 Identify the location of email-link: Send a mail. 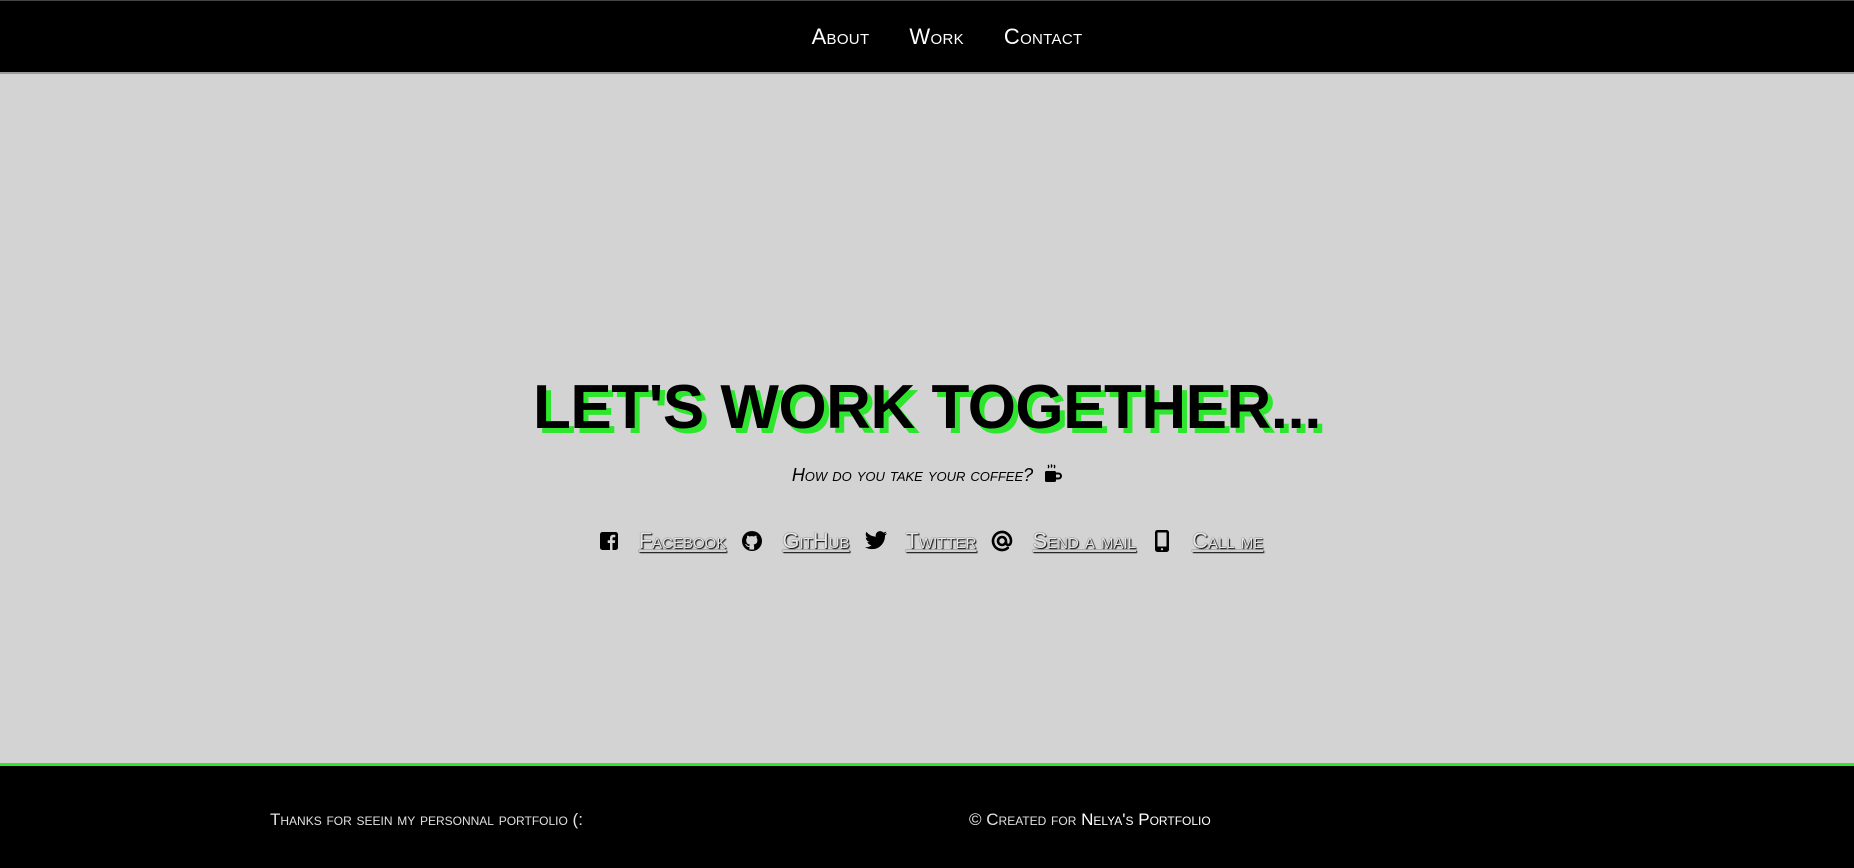
(1063, 541).